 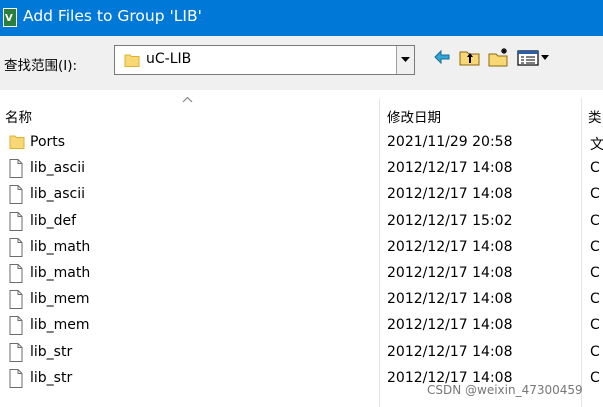 I want to click on dropdown-button, so click(x=405, y=60).